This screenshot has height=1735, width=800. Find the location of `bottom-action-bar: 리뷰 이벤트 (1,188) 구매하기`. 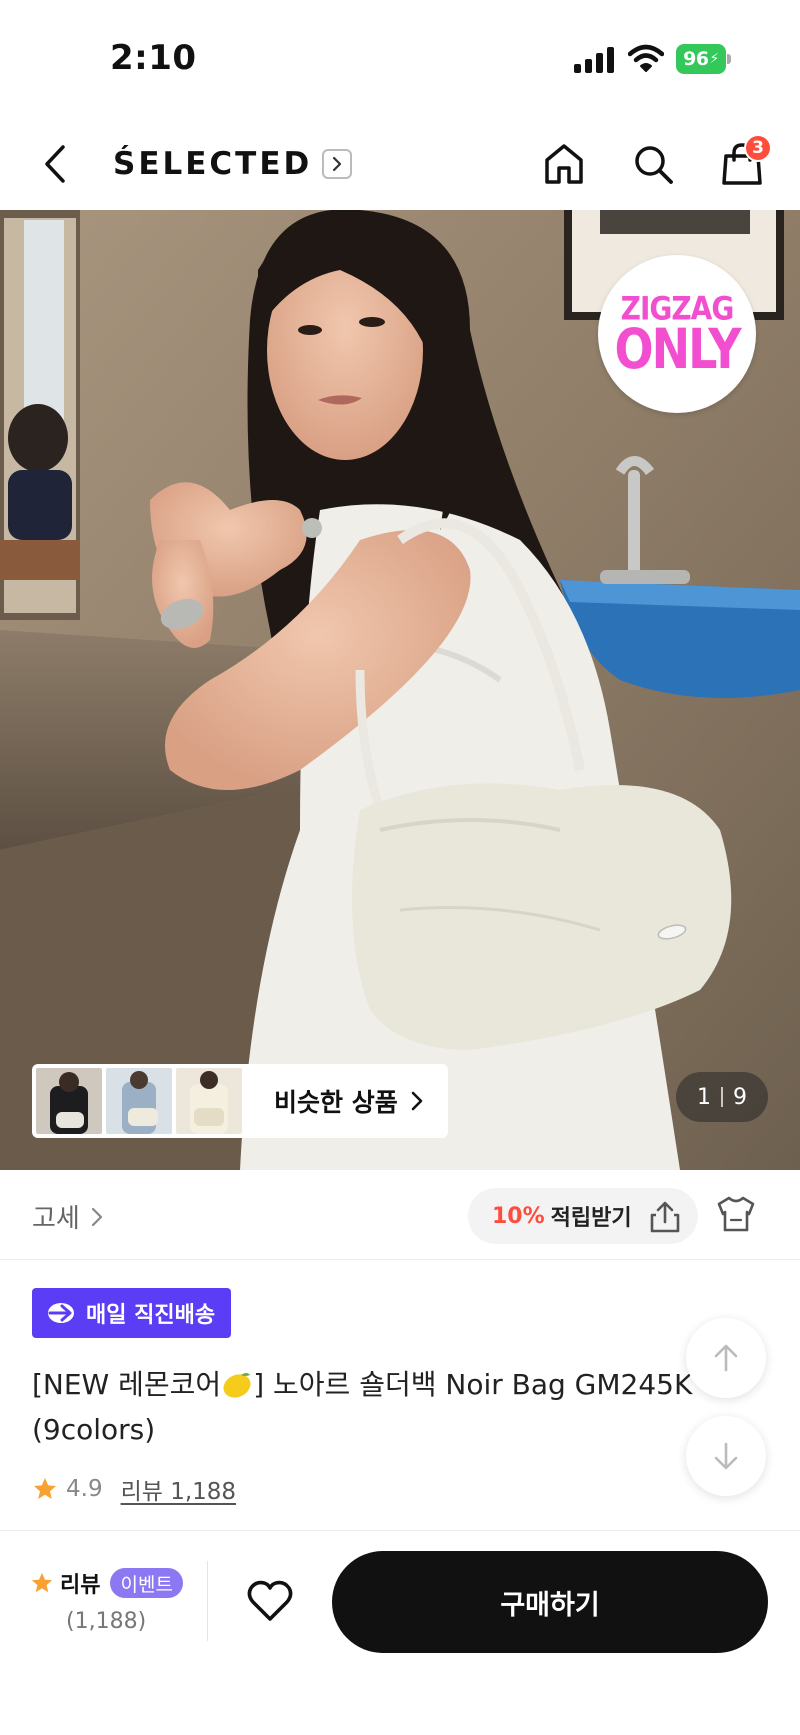

bottom-action-bar: 리뷰 이벤트 (1,188) 구매하기 is located at coordinates (400, 1632).